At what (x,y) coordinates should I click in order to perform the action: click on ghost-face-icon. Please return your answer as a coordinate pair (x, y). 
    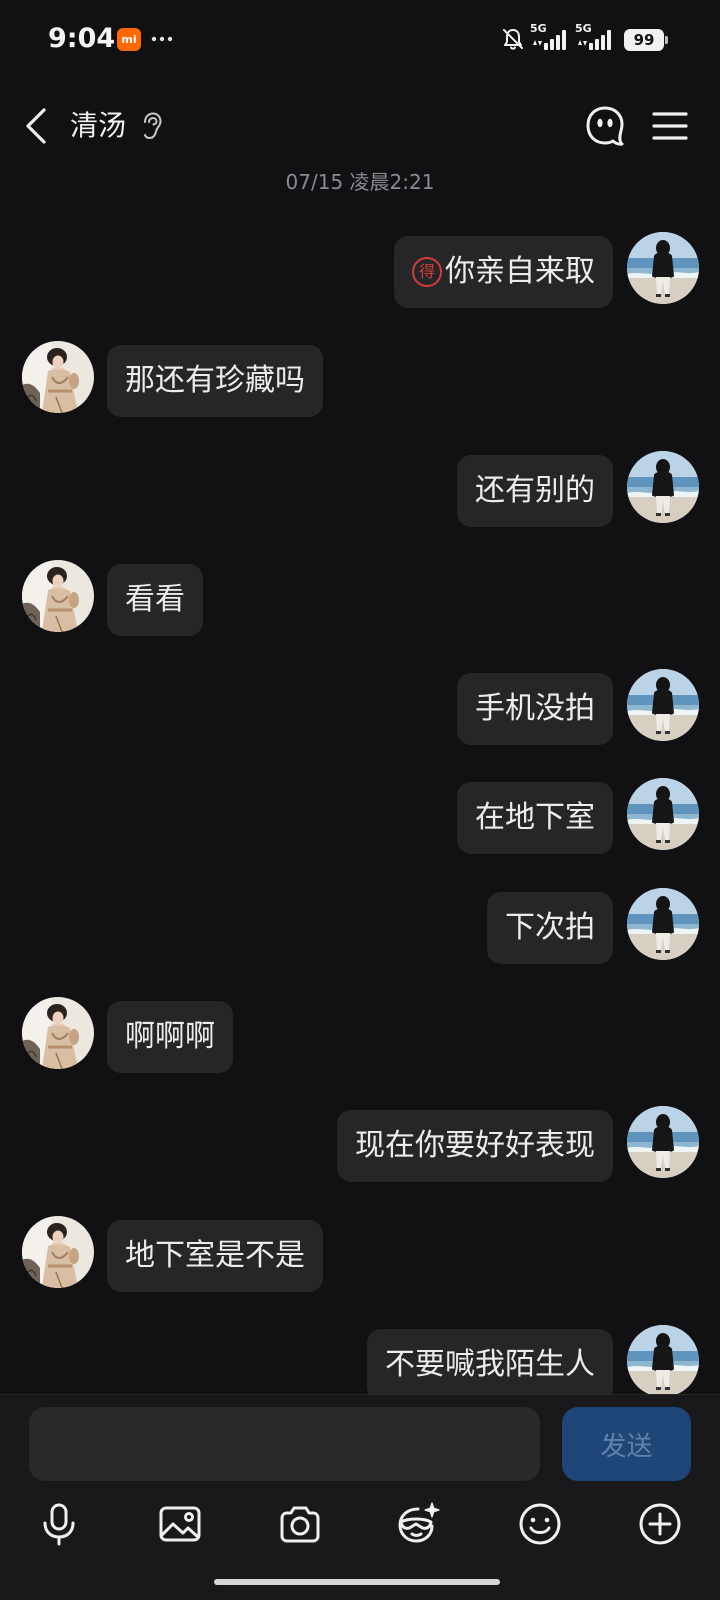
    Looking at the image, I should click on (605, 126).